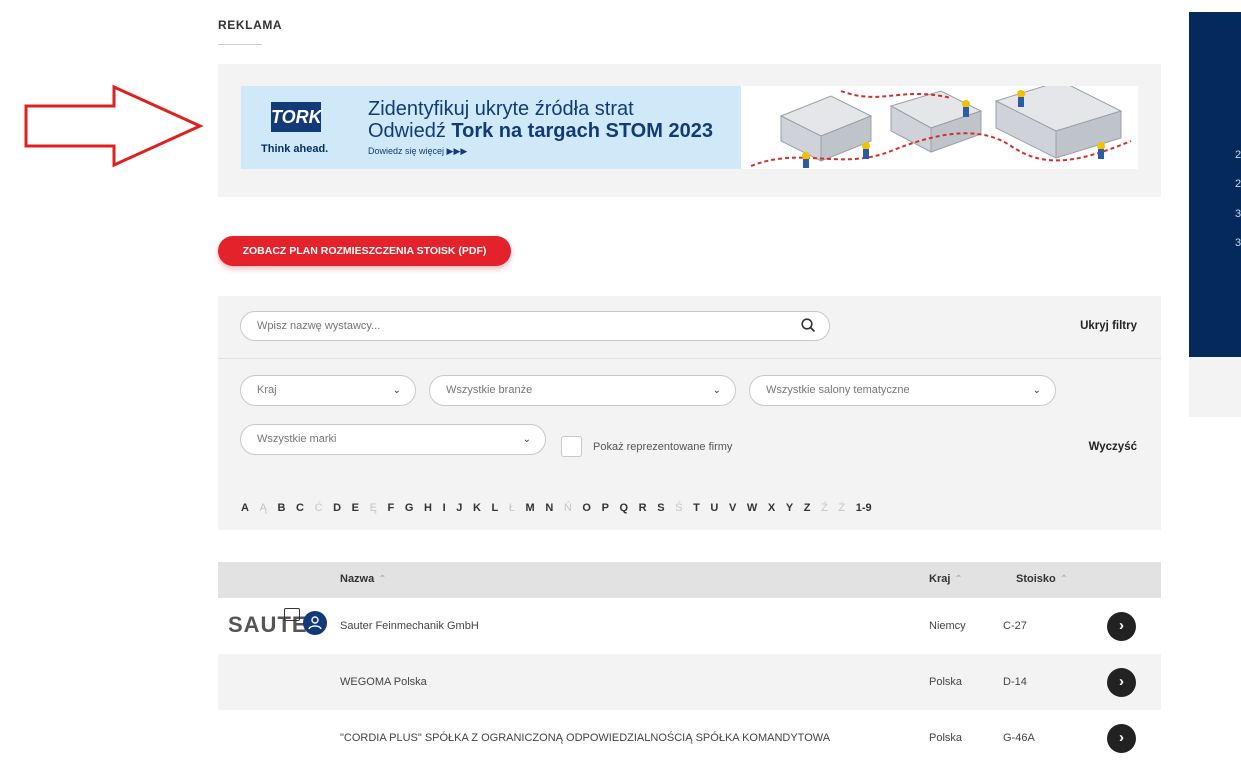 This screenshot has height=766, width=1241. I want to click on alphabet-letter-J: J, so click(459, 508).